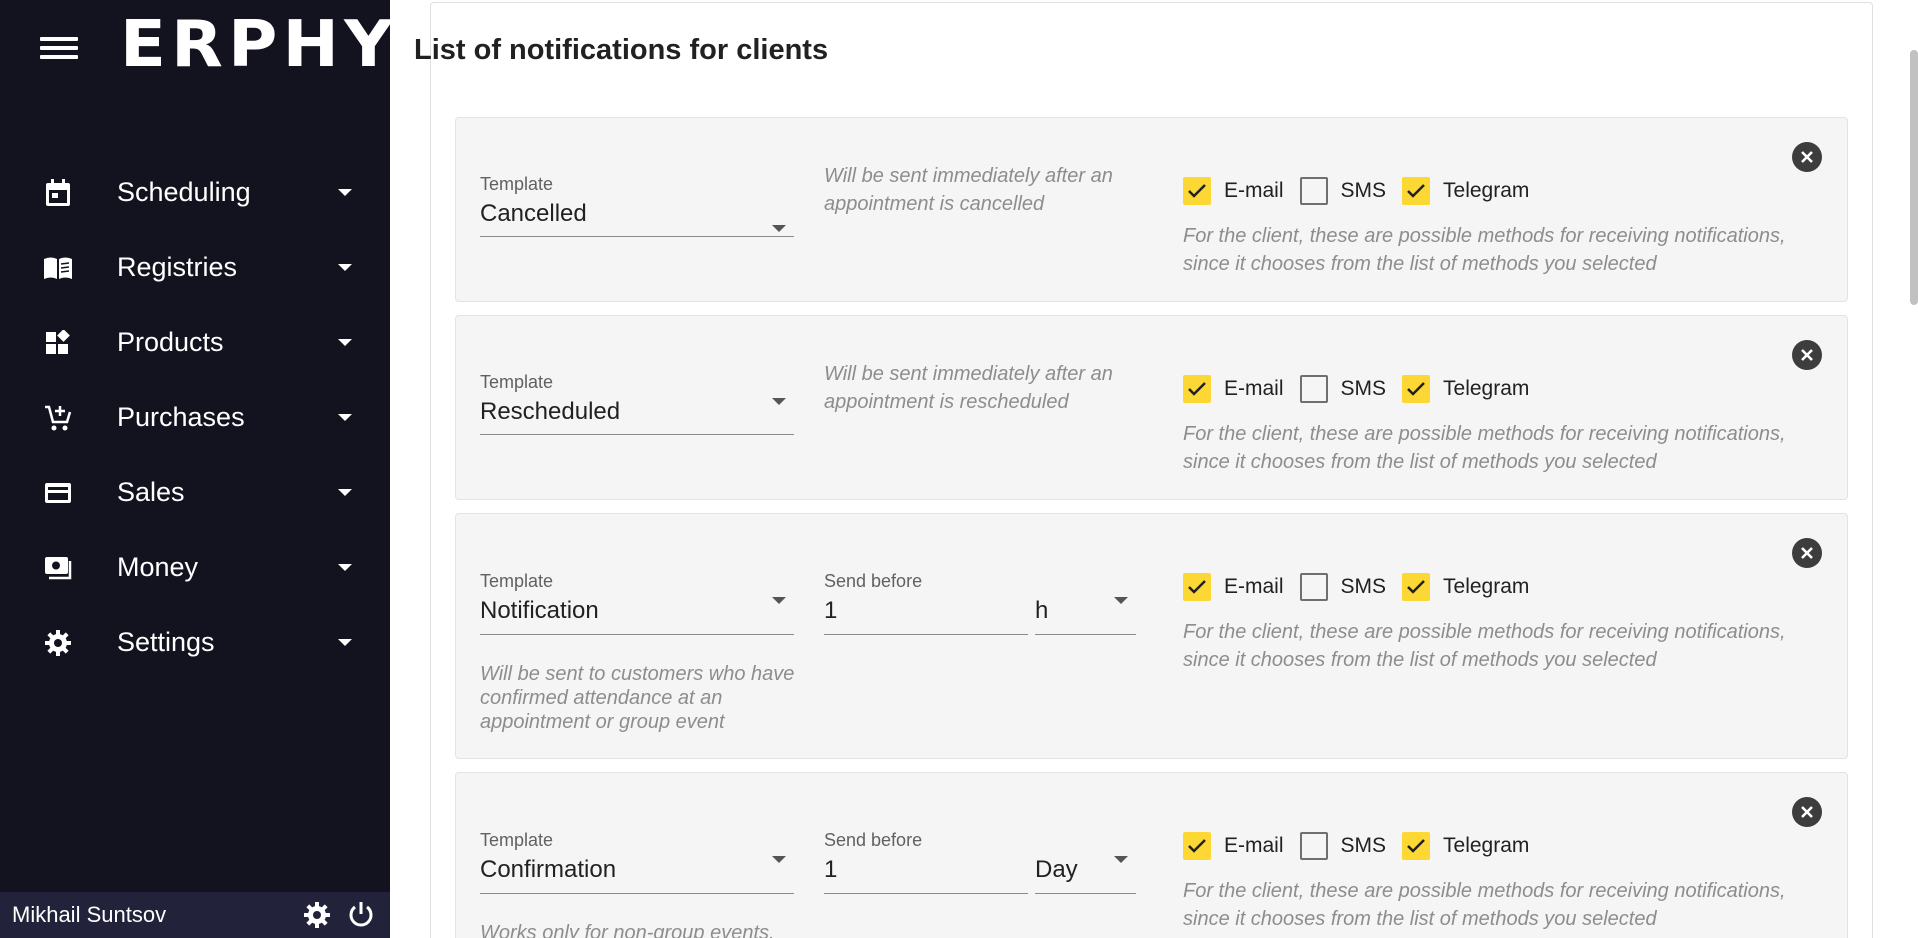  What do you see at coordinates (539, 610) in the screenshot?
I see `template-value: Notification` at bounding box center [539, 610].